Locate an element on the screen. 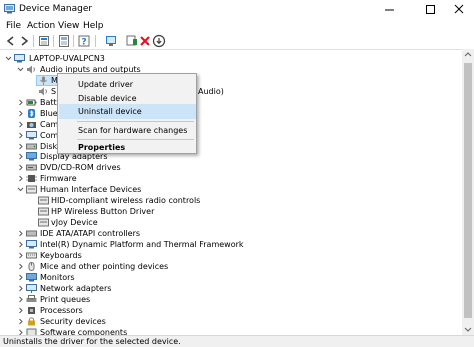  menu-file: File is located at coordinates (13, 26).